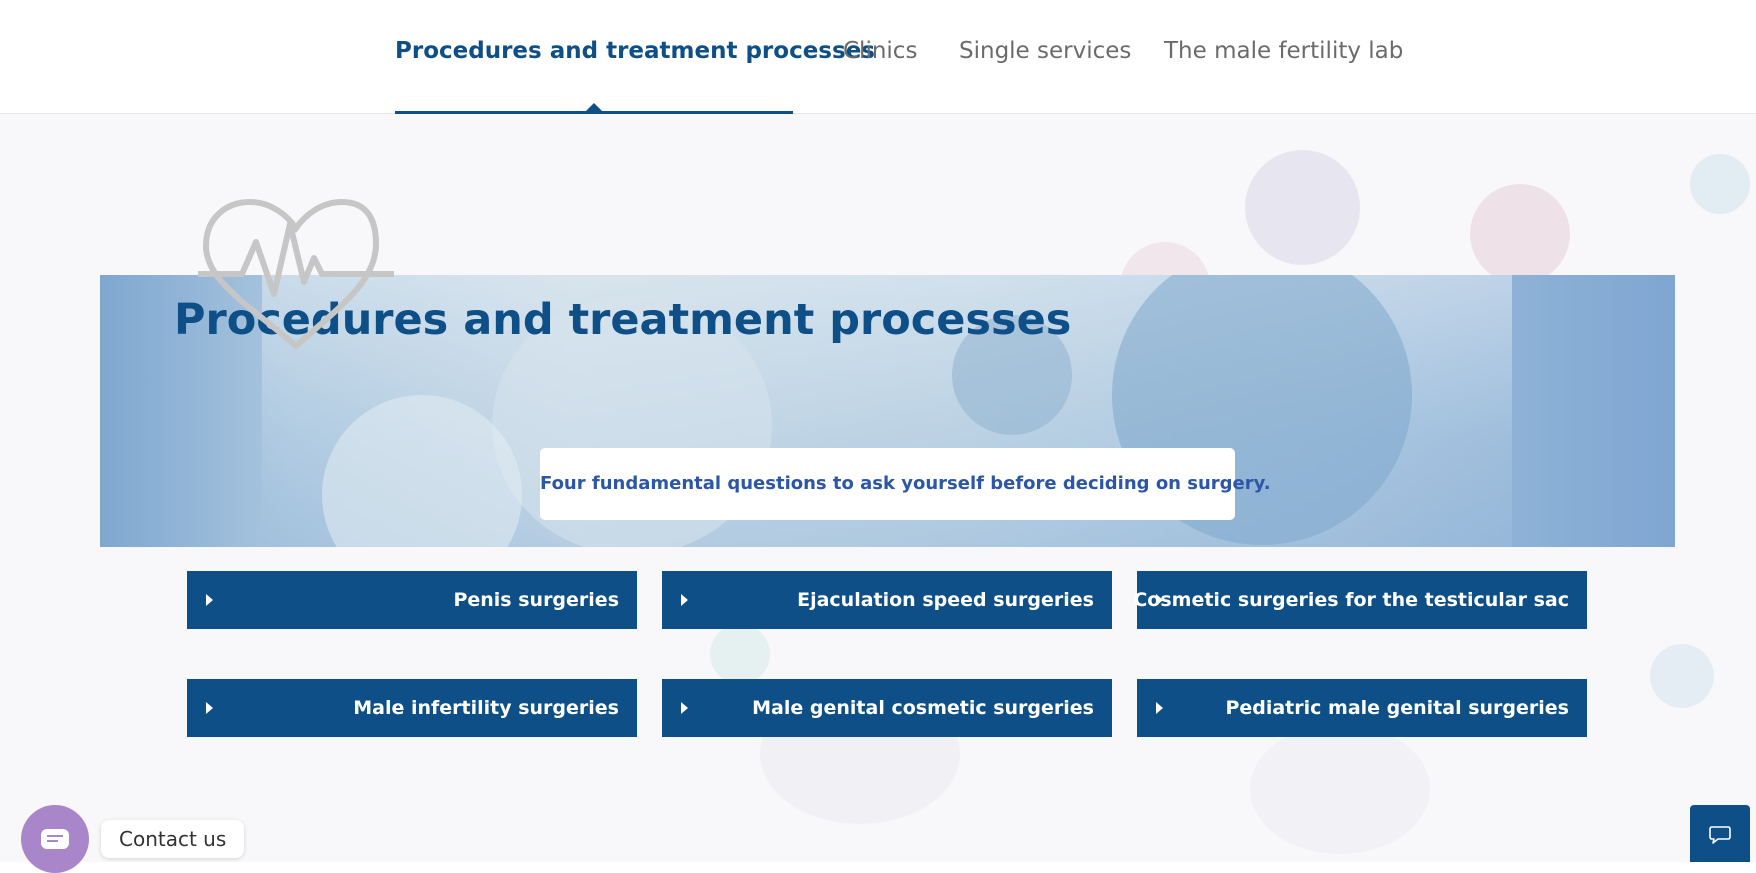 The image size is (1756, 873). What do you see at coordinates (296, 274) in the screenshot?
I see `heartbeat-icon` at bounding box center [296, 274].